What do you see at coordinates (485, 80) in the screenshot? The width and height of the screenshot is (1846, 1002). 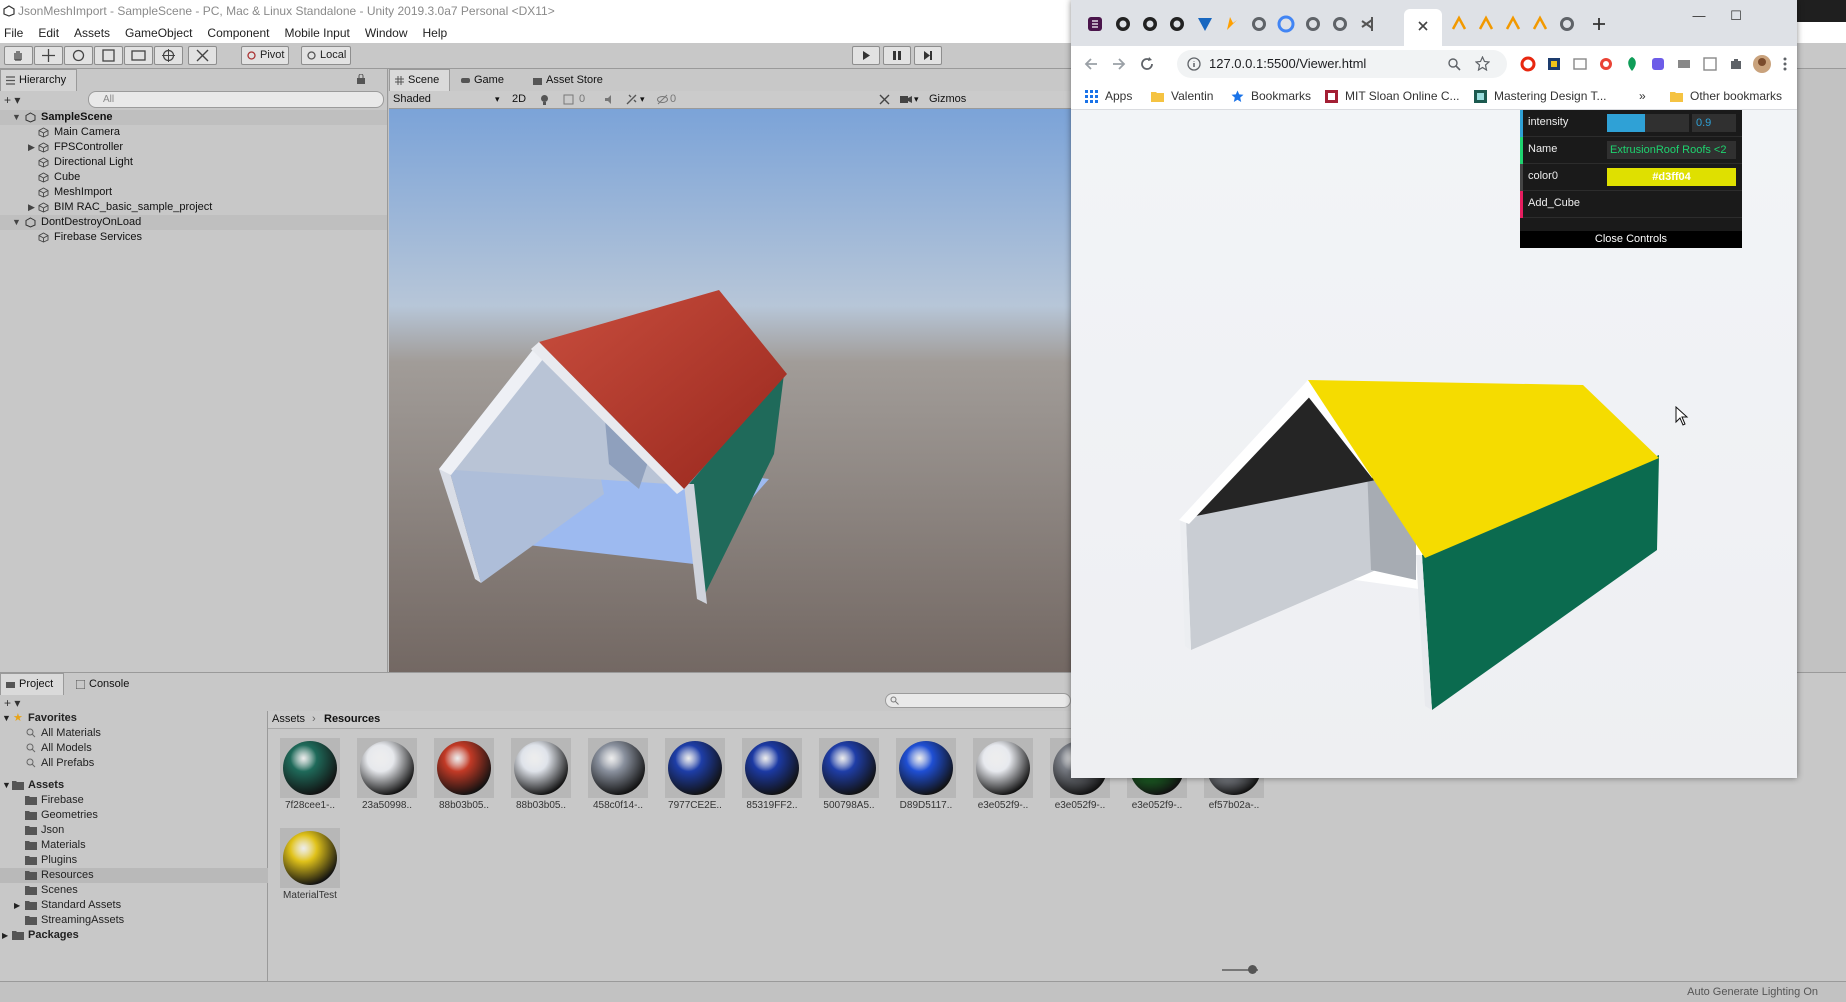 I see `tab-game: Game` at bounding box center [485, 80].